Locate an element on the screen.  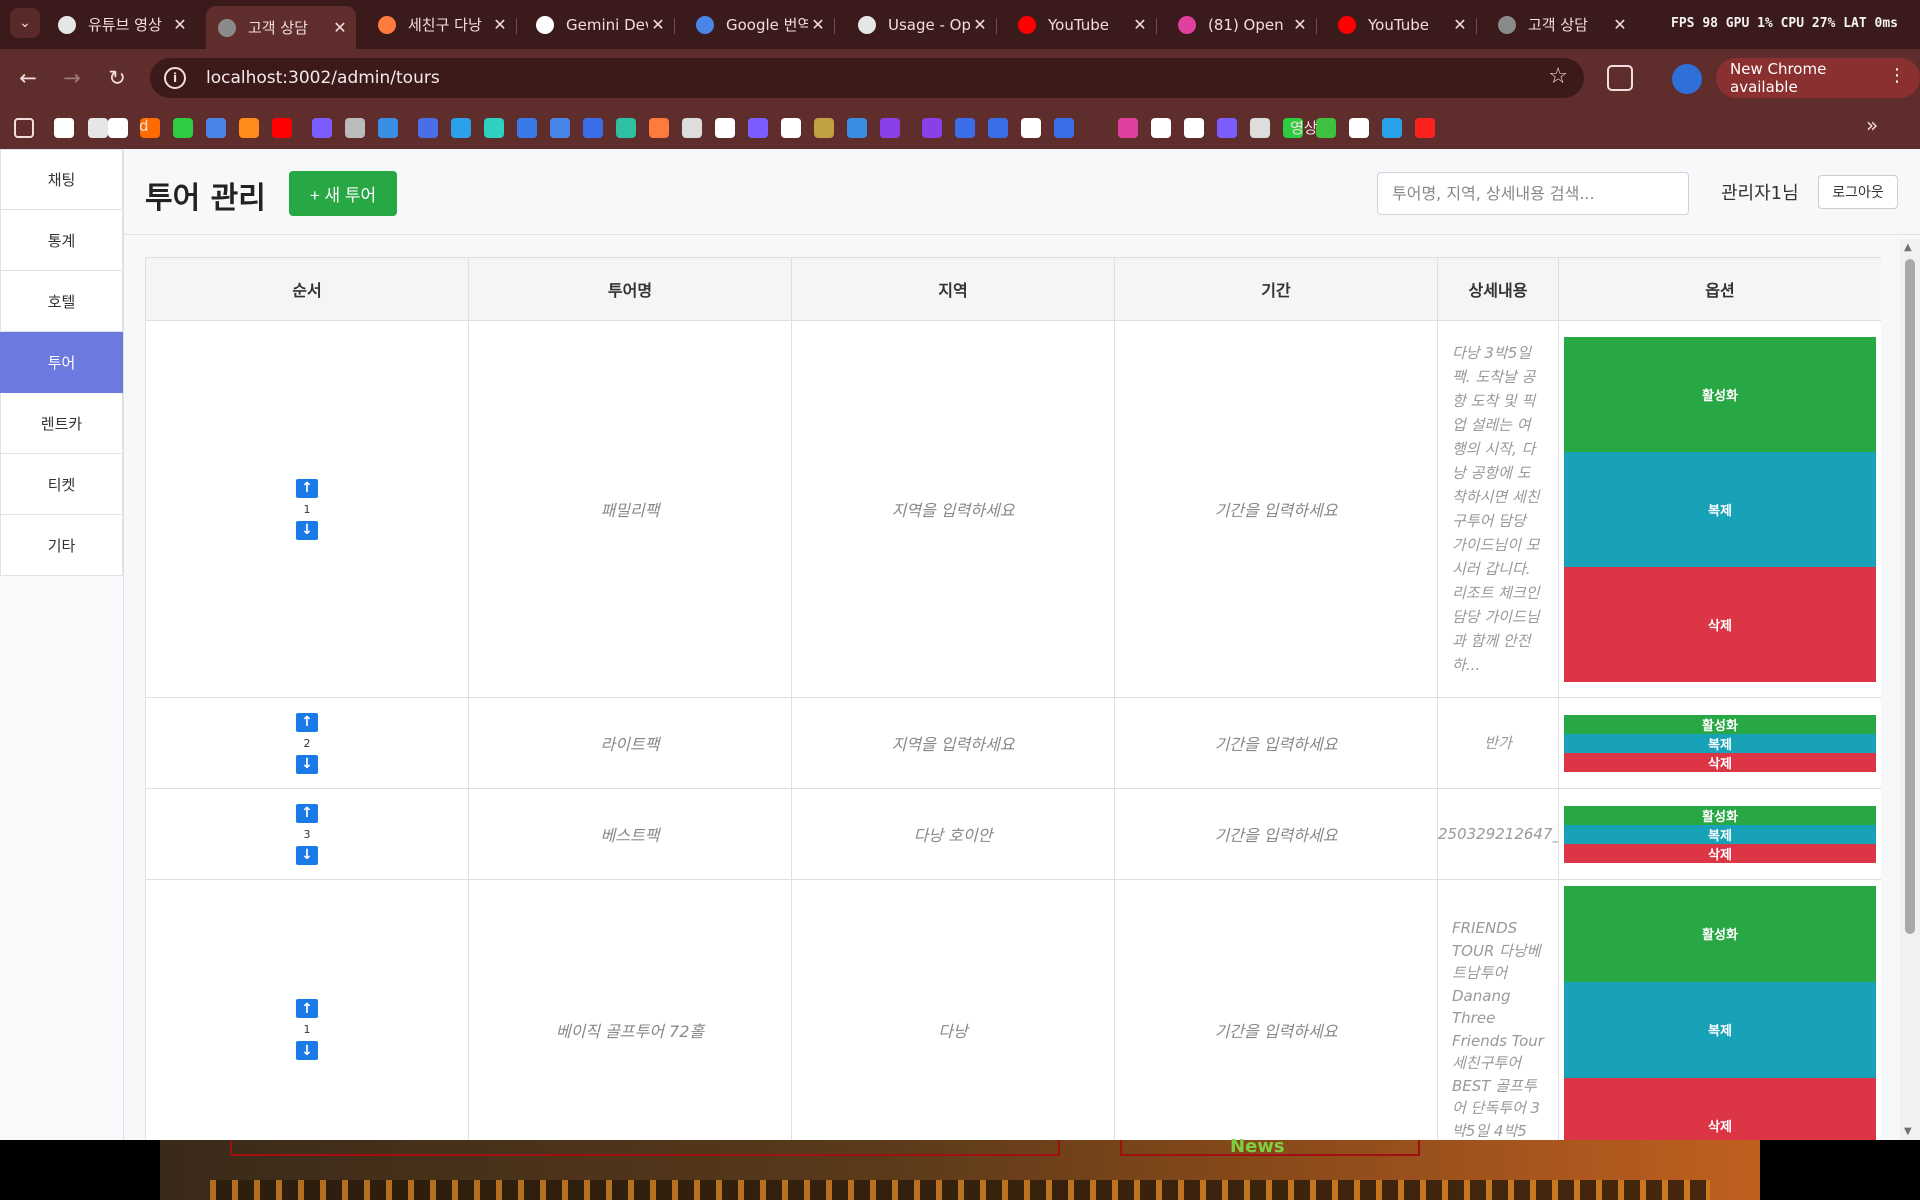
scroll-up-icon: ▲ is located at coordinates (1908, 247).